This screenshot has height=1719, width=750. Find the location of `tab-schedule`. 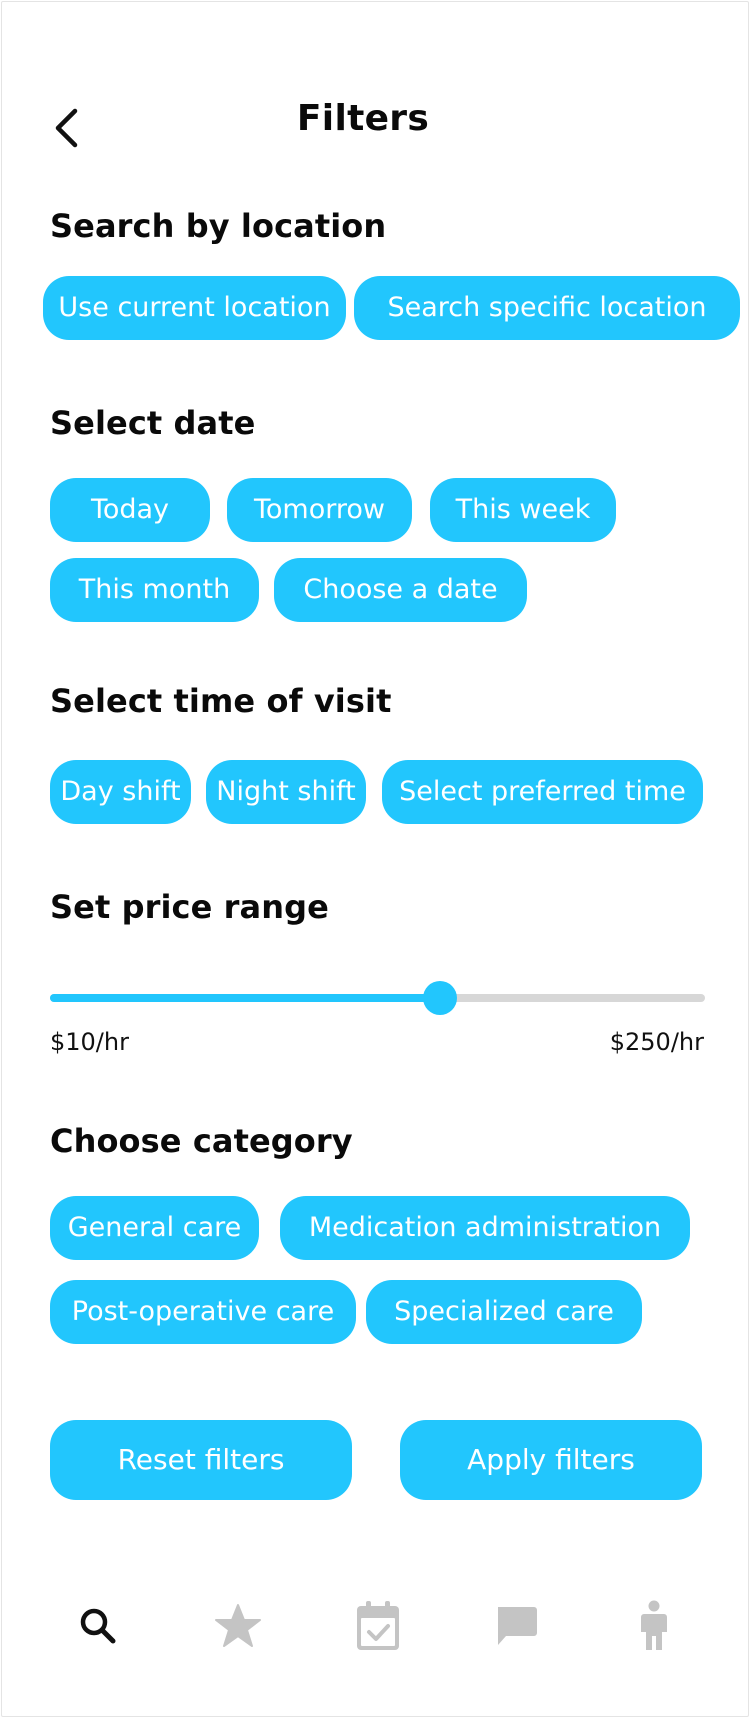

tab-schedule is located at coordinates (378, 1626).